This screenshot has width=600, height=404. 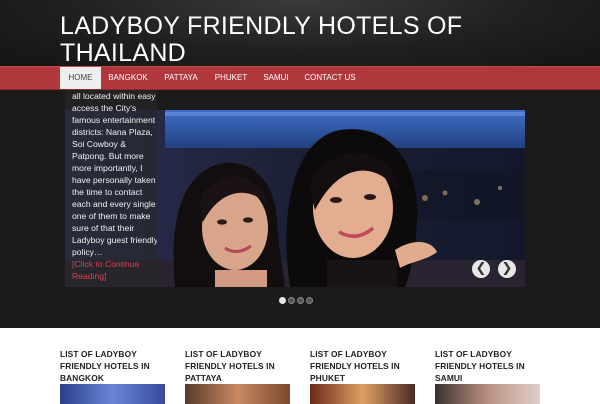 I want to click on section-samui: LIST OF LADYBOY FRIENDLY HOTELS IN SAMUI, so click(x=494, y=366).